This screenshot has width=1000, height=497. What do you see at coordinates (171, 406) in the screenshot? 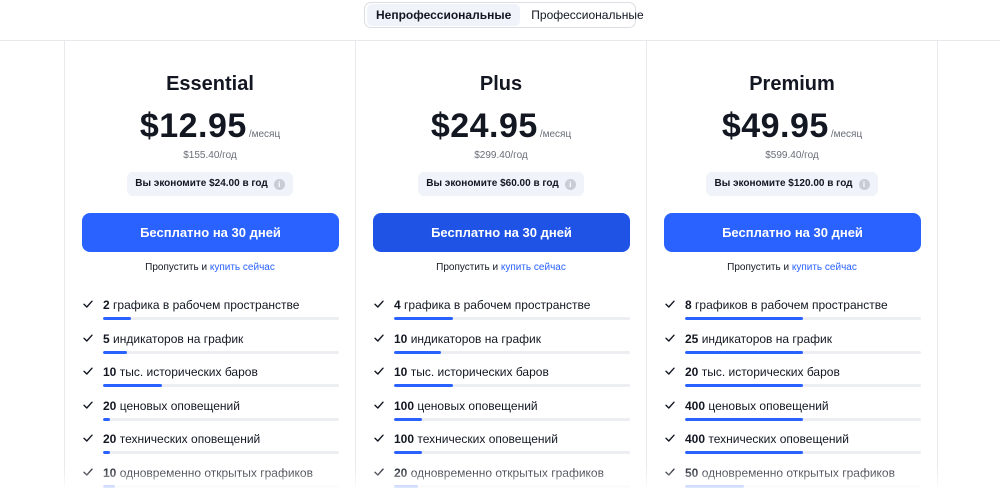
I see `feature-text: 20 ценовых оповещений` at bounding box center [171, 406].